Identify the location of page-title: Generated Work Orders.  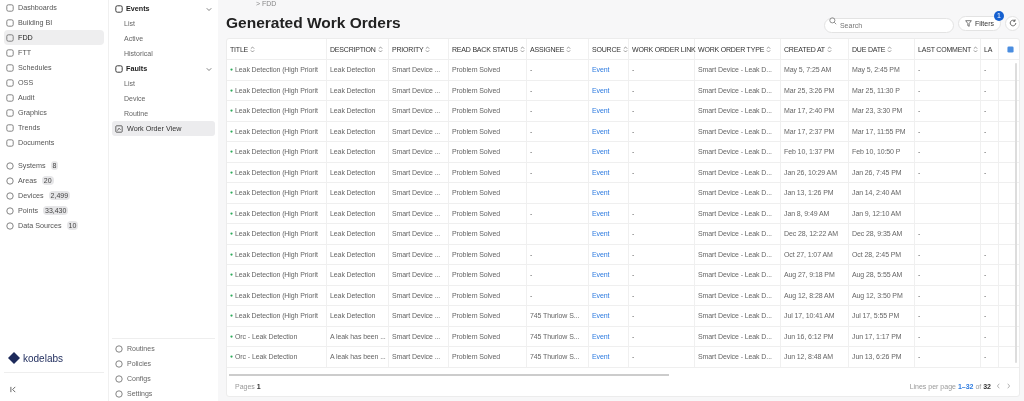
(313, 23).